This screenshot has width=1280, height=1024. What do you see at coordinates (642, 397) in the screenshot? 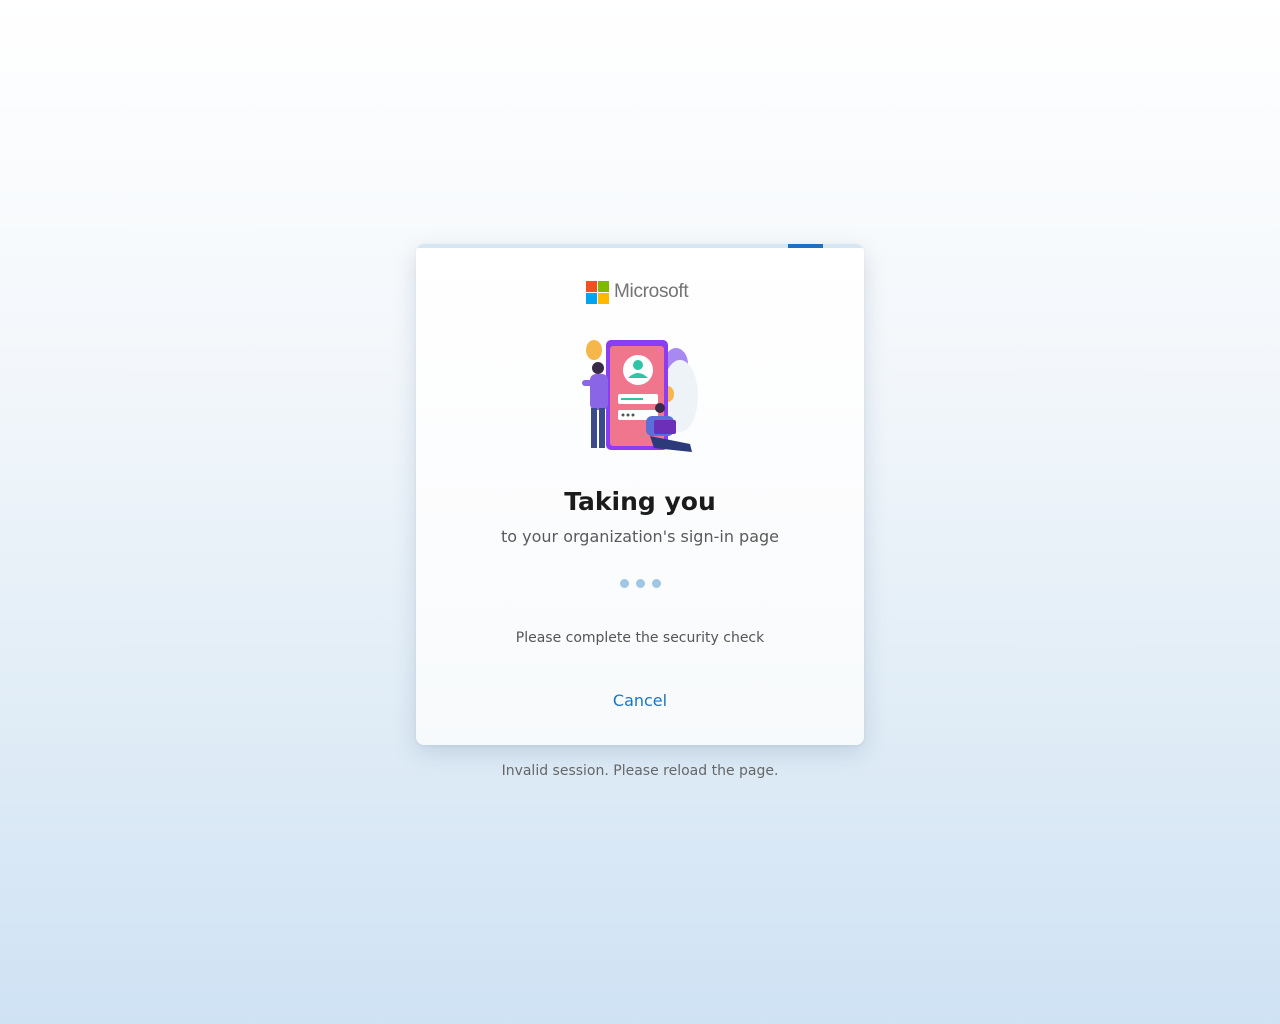
I see `sign-in-illustration-icon` at bounding box center [642, 397].